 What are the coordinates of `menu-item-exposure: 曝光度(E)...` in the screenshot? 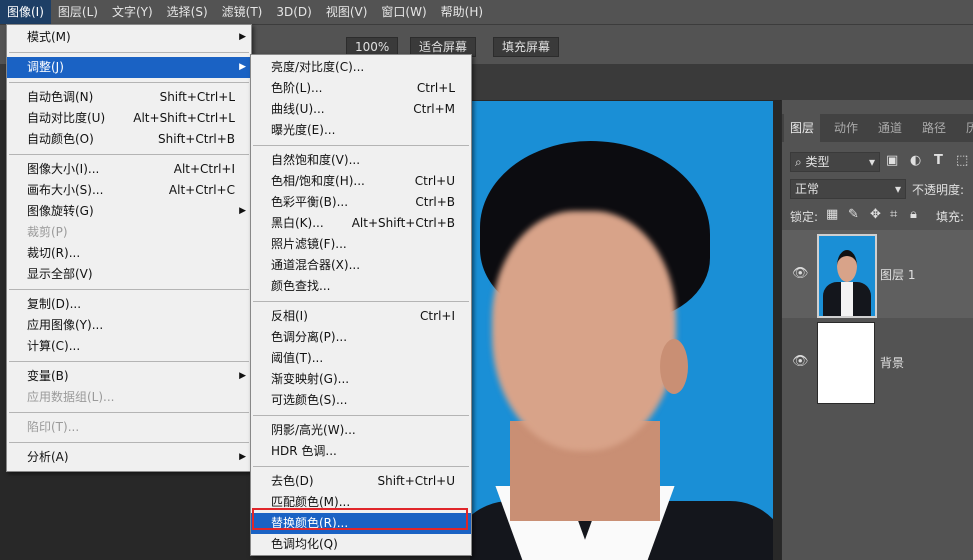 It's located at (361, 130).